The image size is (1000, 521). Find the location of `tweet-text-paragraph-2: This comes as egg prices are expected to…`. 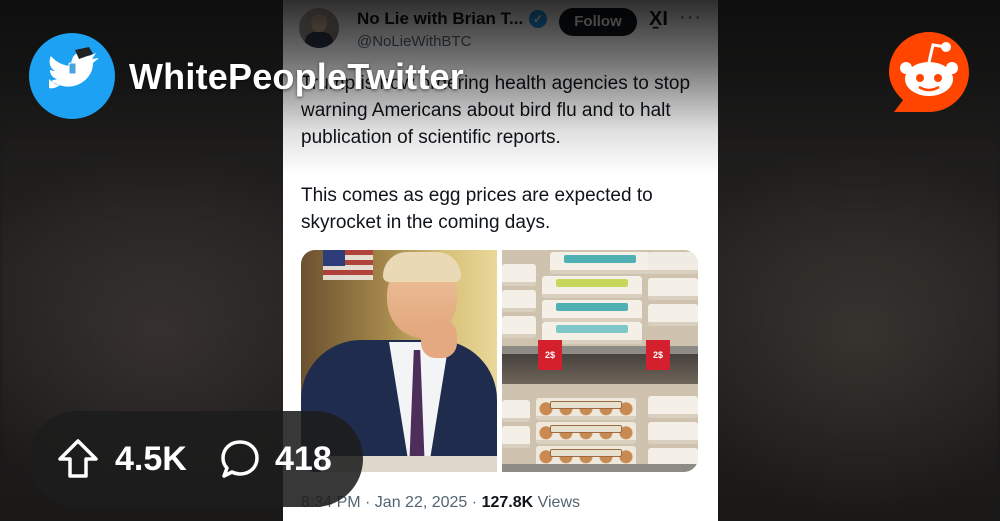

tweet-text-paragraph-2: This comes as egg prices are expected to… is located at coordinates (477, 209).